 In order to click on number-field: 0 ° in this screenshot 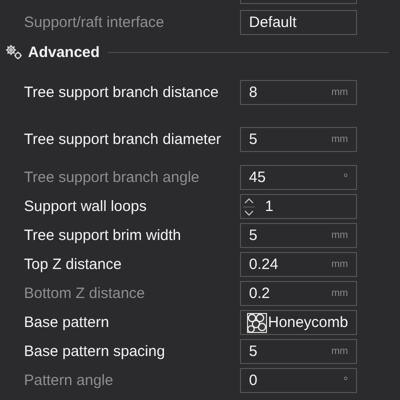, I will do `click(298, 380)`.